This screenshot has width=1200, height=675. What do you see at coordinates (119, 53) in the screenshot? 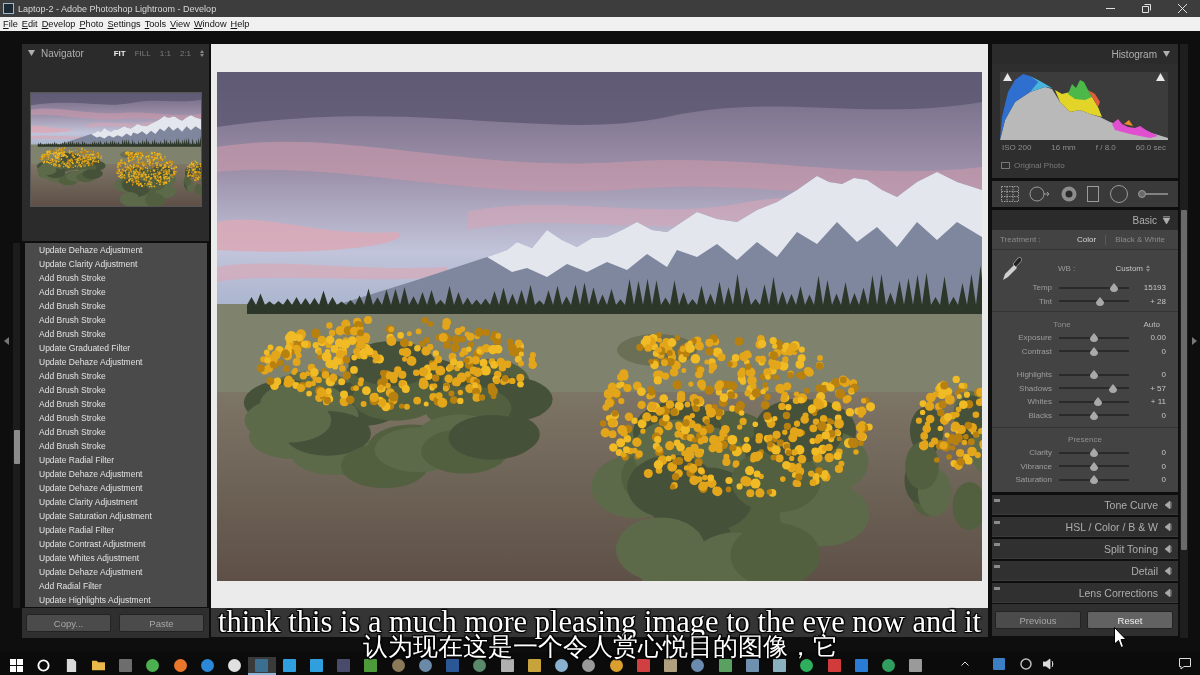
I see `zoom-option: FIT` at bounding box center [119, 53].